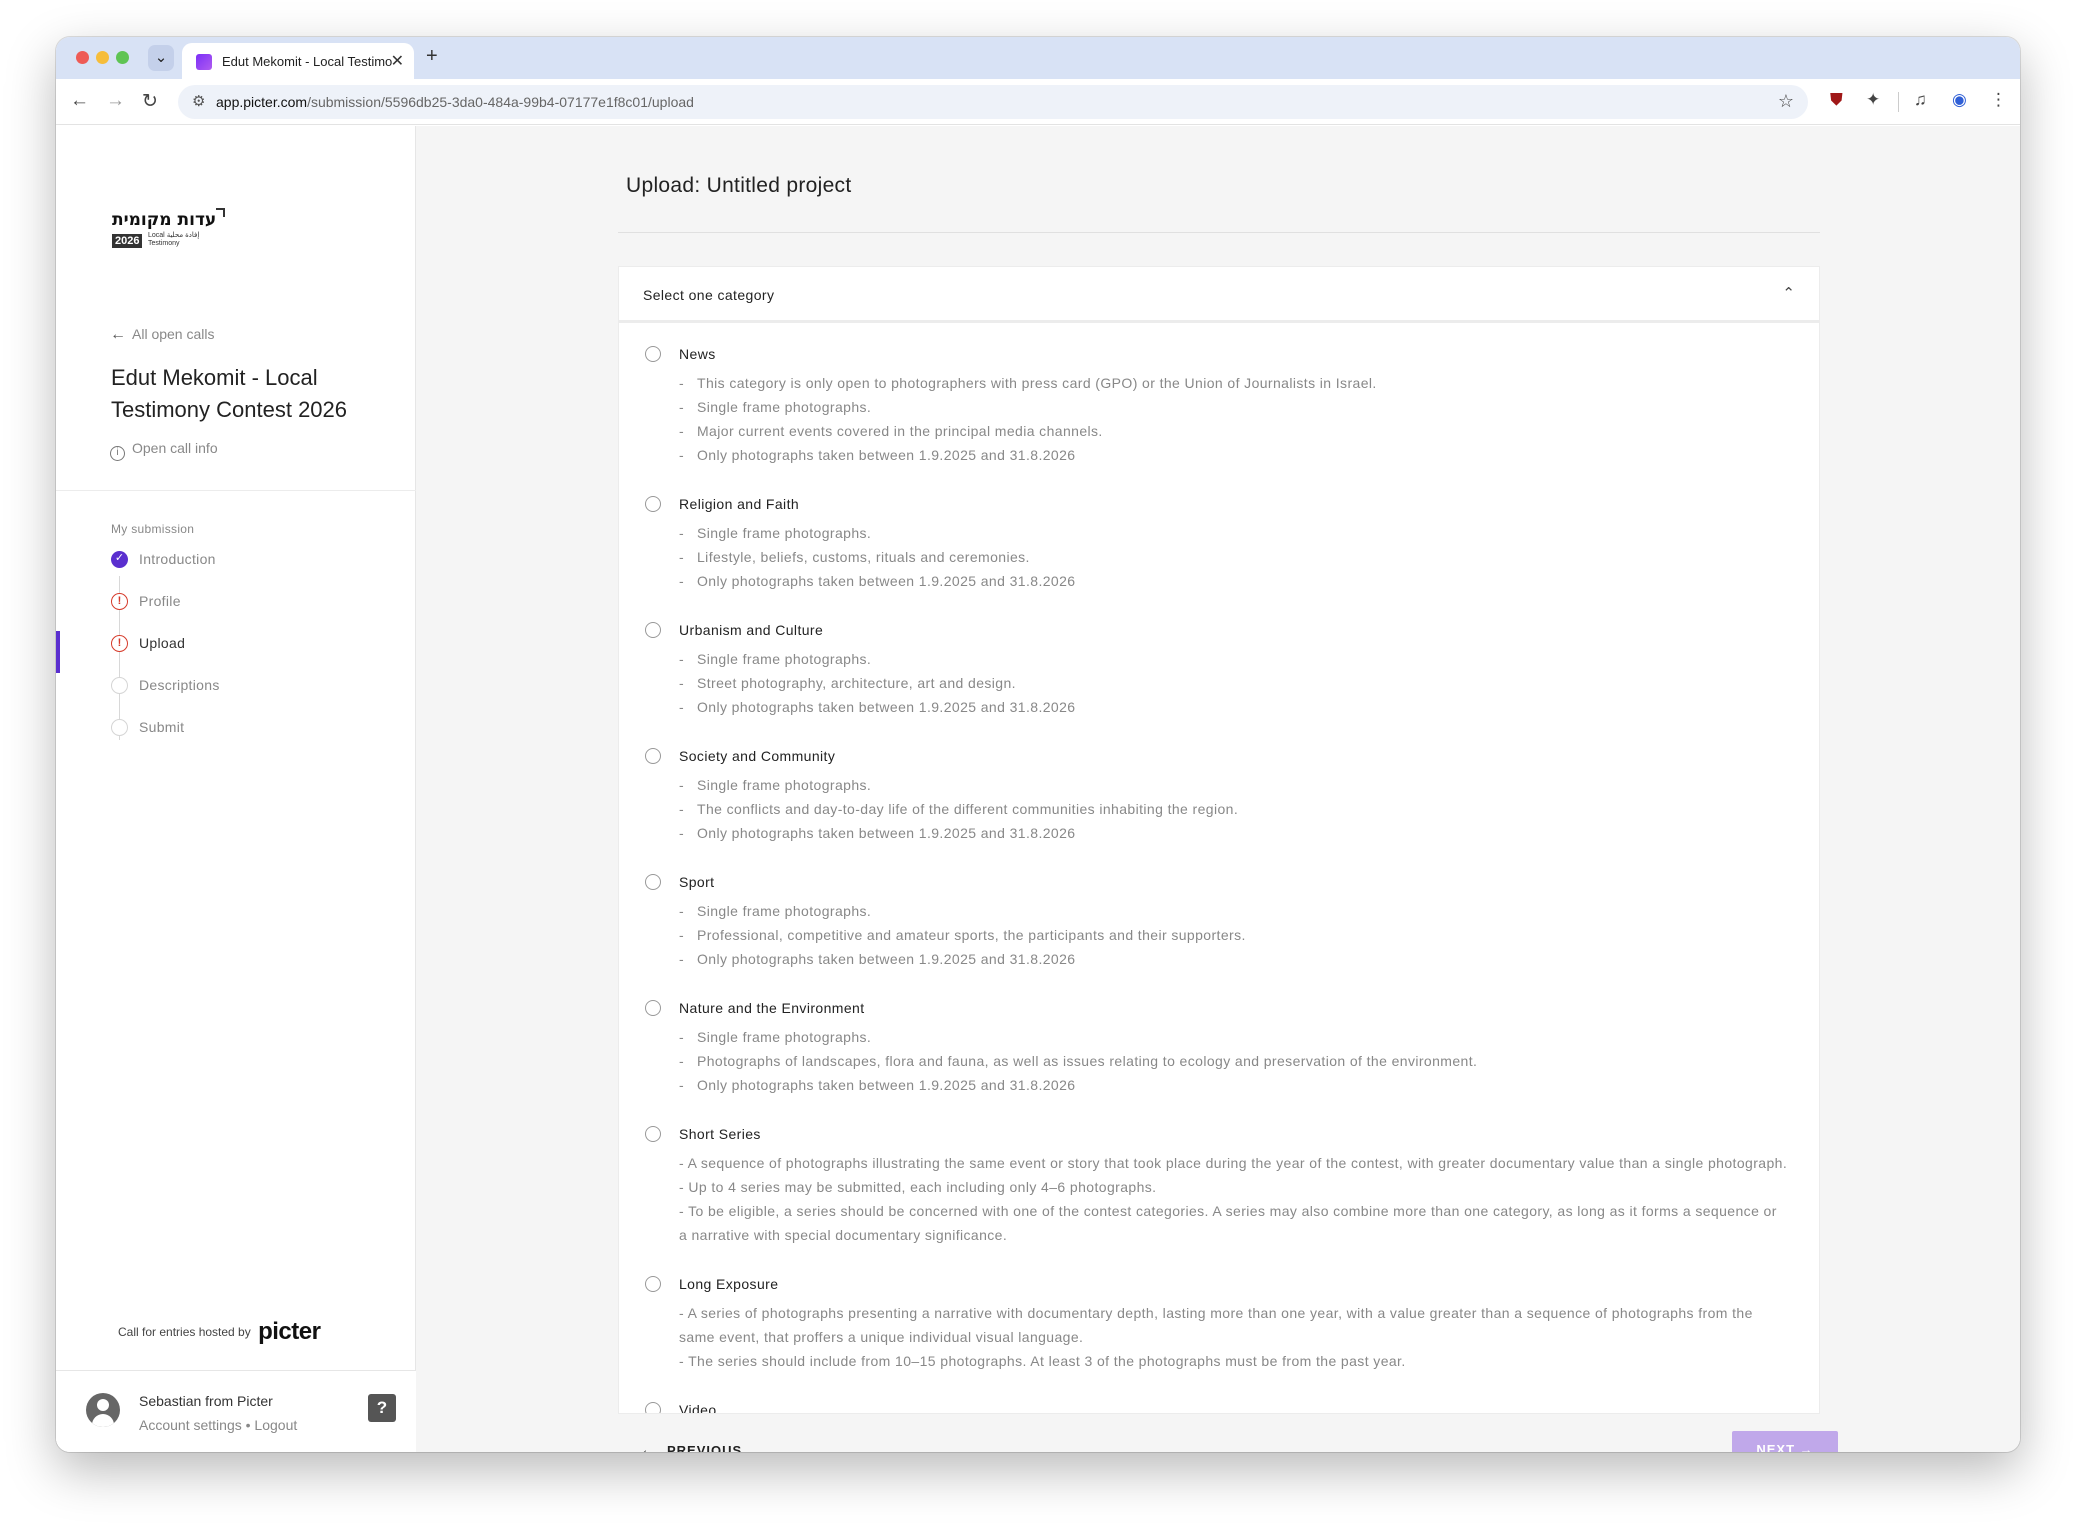 The width and height of the screenshot is (2076, 1527). I want to click on bookmark-star-icon: ☆, so click(1786, 101).